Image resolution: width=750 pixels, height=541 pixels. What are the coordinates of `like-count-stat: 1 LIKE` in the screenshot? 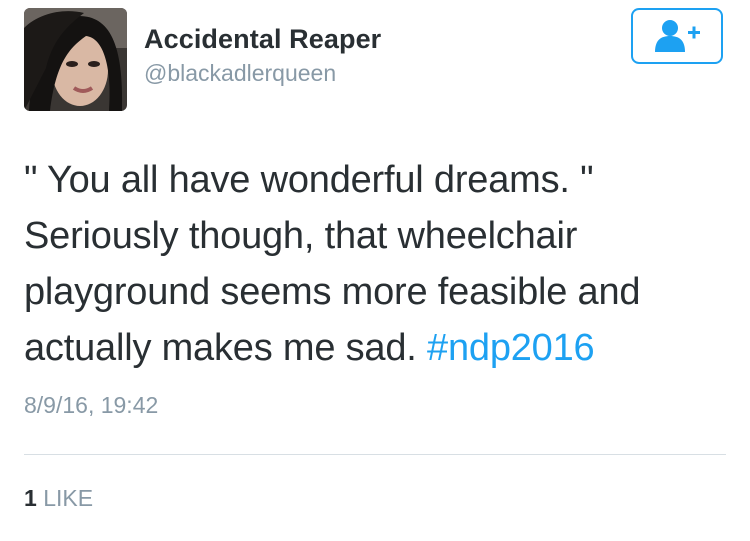 It's located at (58, 498).